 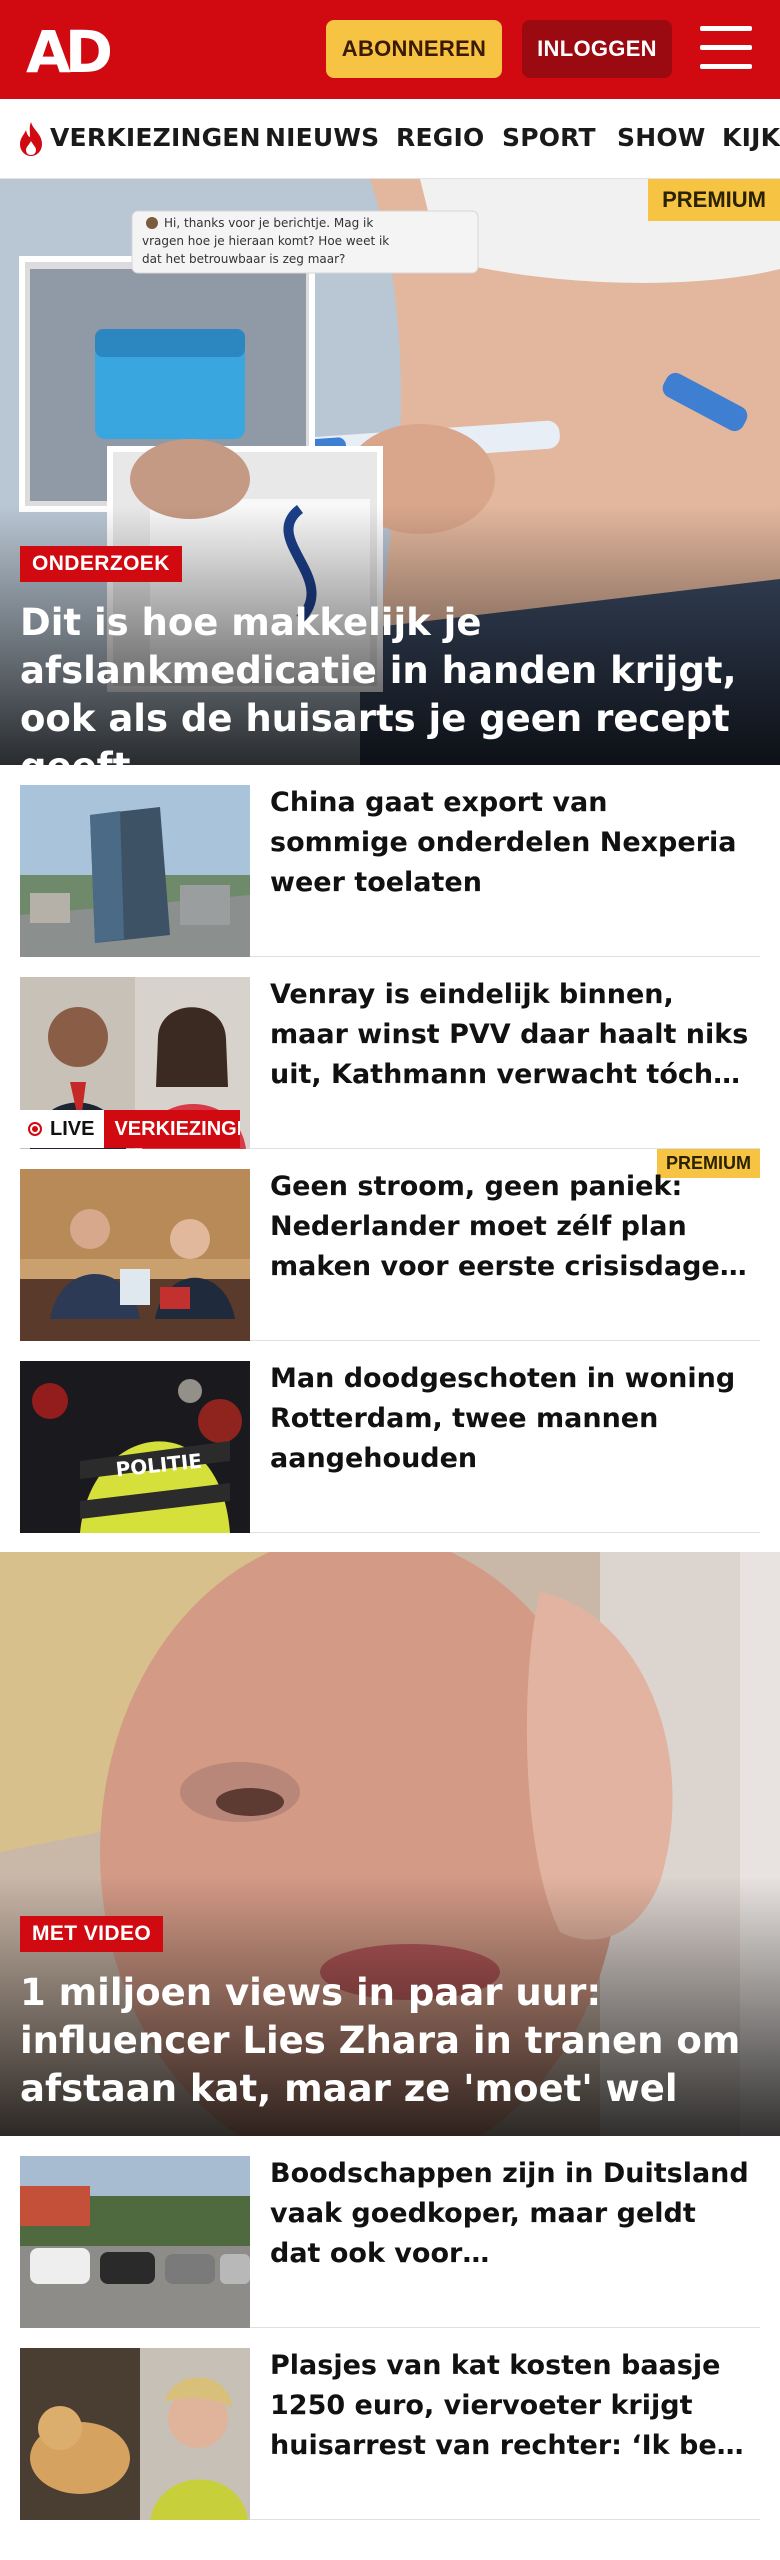 I want to click on video-badge: MET VIDEO, so click(x=92, y=1934).